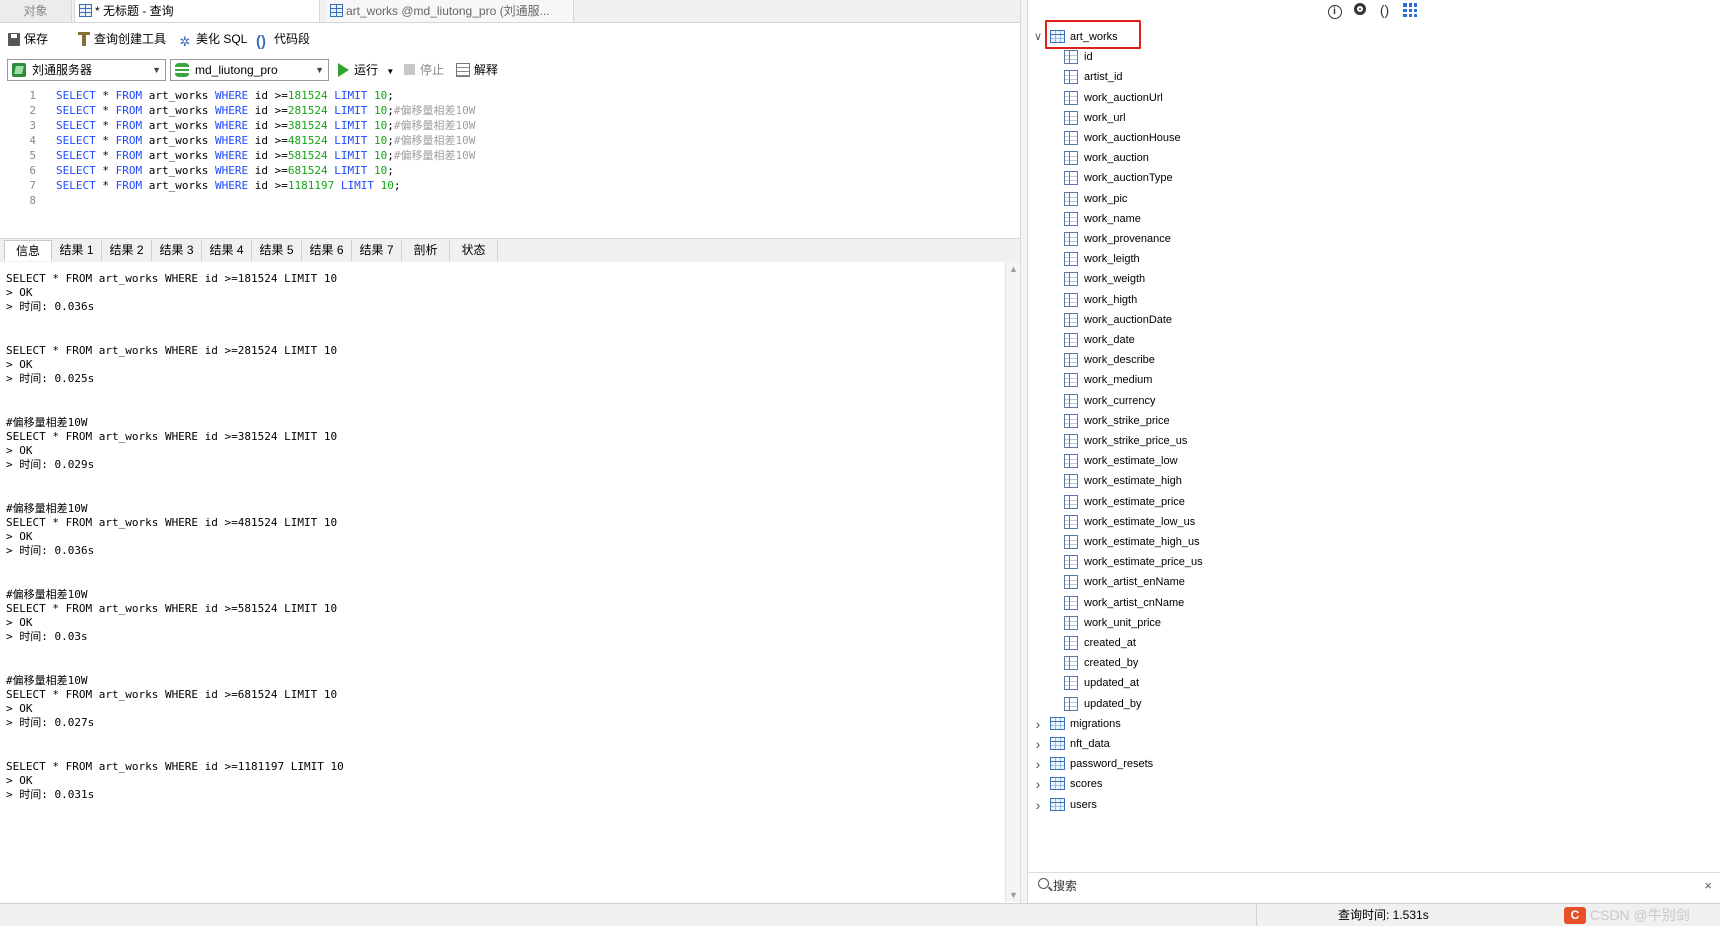  Describe the element at coordinates (1368, 360) in the screenshot. I see `tree-column-item: work_describe` at that location.